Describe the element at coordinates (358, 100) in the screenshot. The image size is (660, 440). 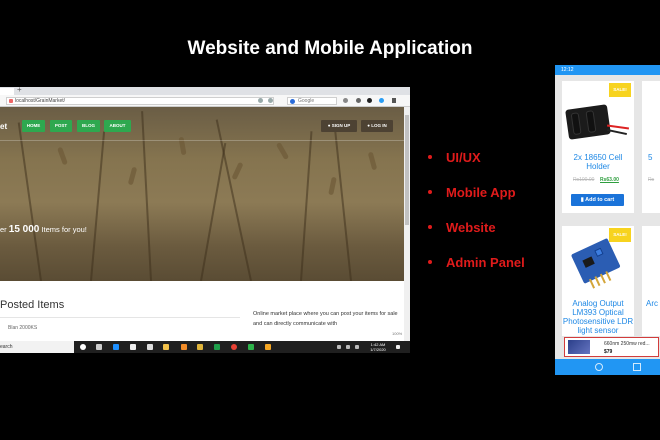
I see `extension-icon` at that location.